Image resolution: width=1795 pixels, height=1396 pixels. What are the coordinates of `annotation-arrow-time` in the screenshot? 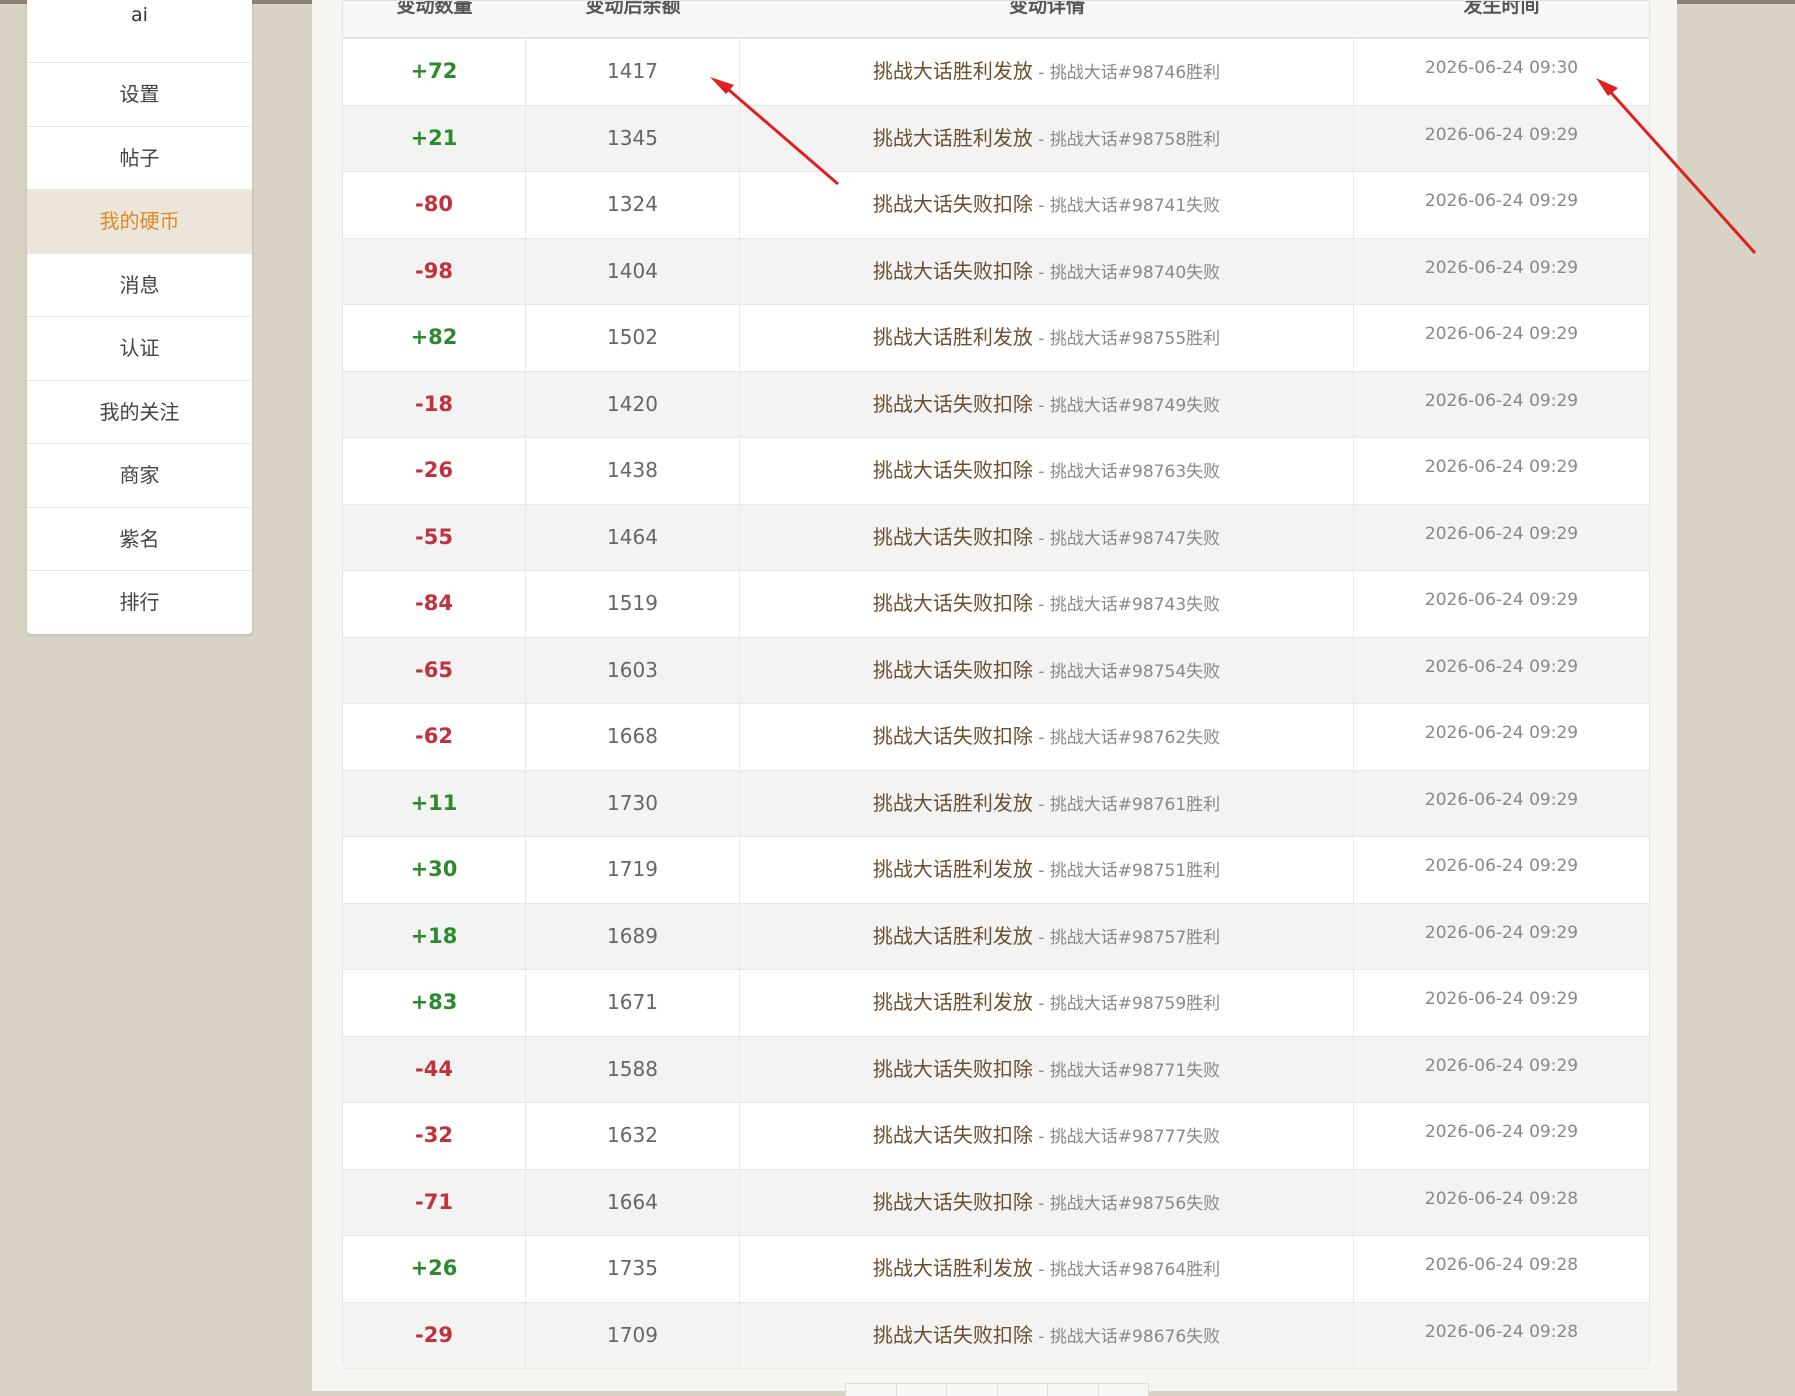 It's located at (1680, 170).